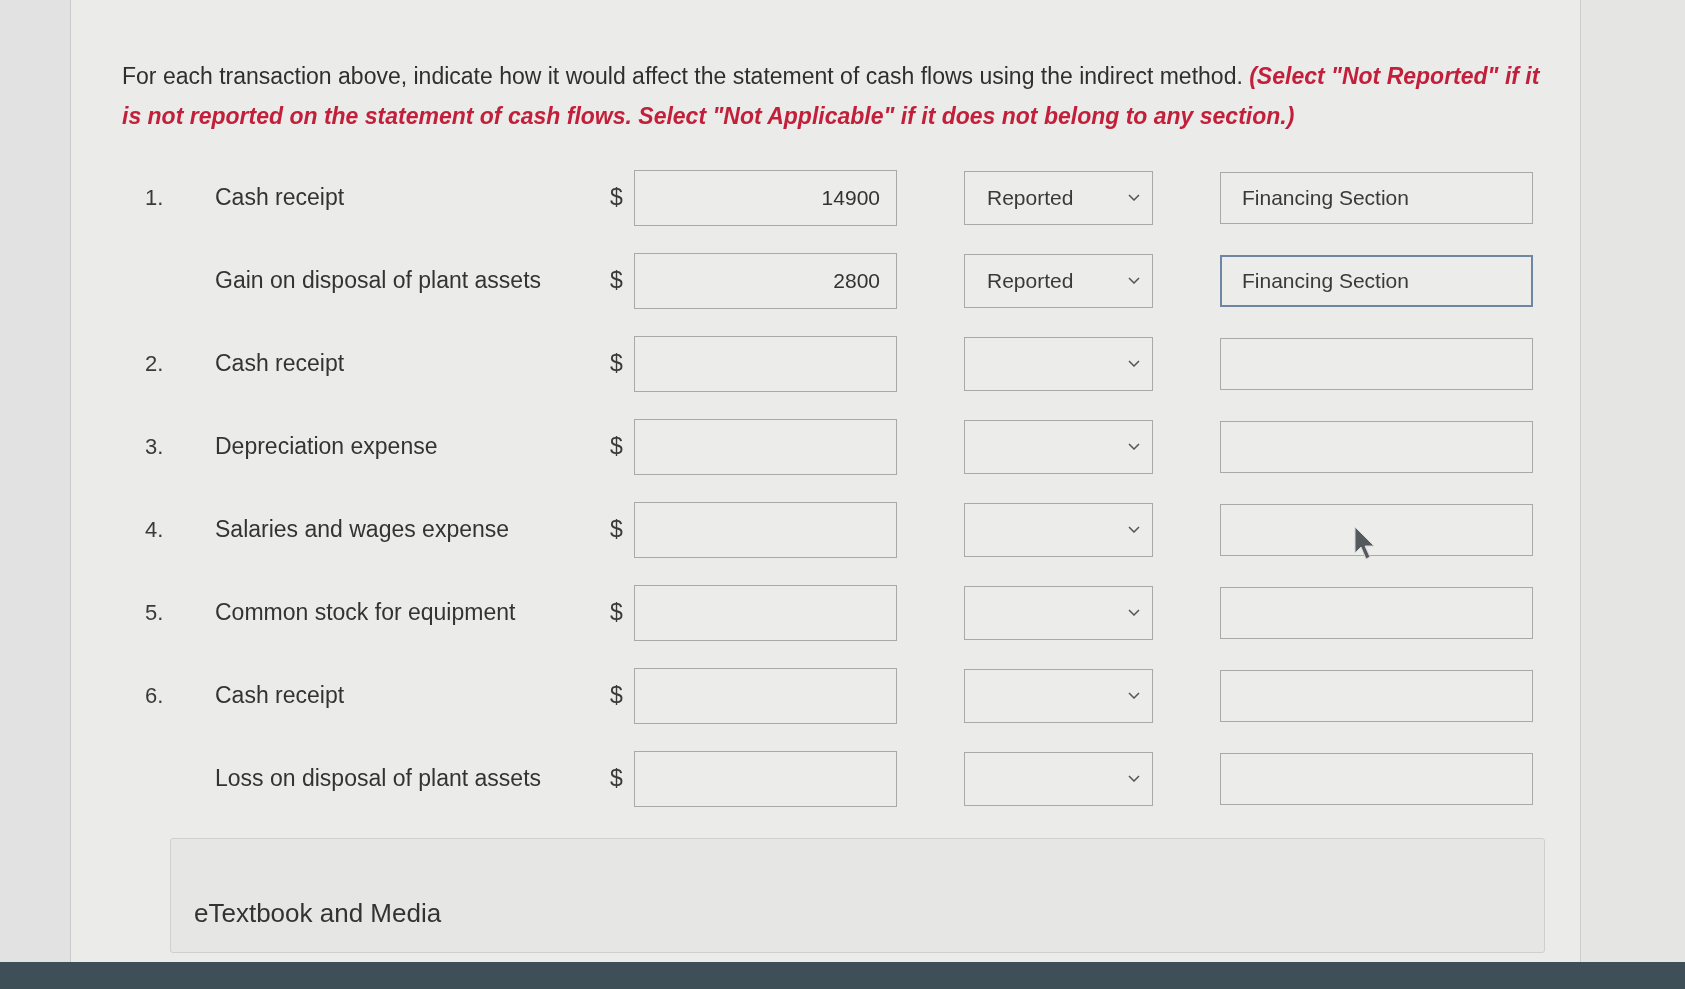 The image size is (1685, 989). What do you see at coordinates (365, 612) in the screenshot?
I see `row-label: Common stock for equipment` at bounding box center [365, 612].